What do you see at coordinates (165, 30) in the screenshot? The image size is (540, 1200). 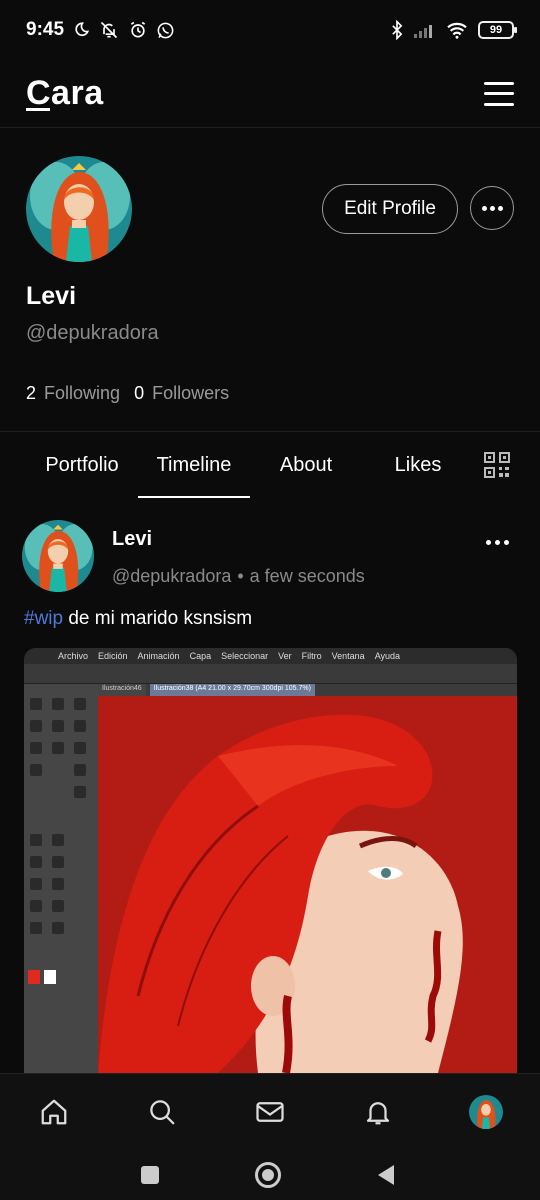 I see `whatsapp-icon` at bounding box center [165, 30].